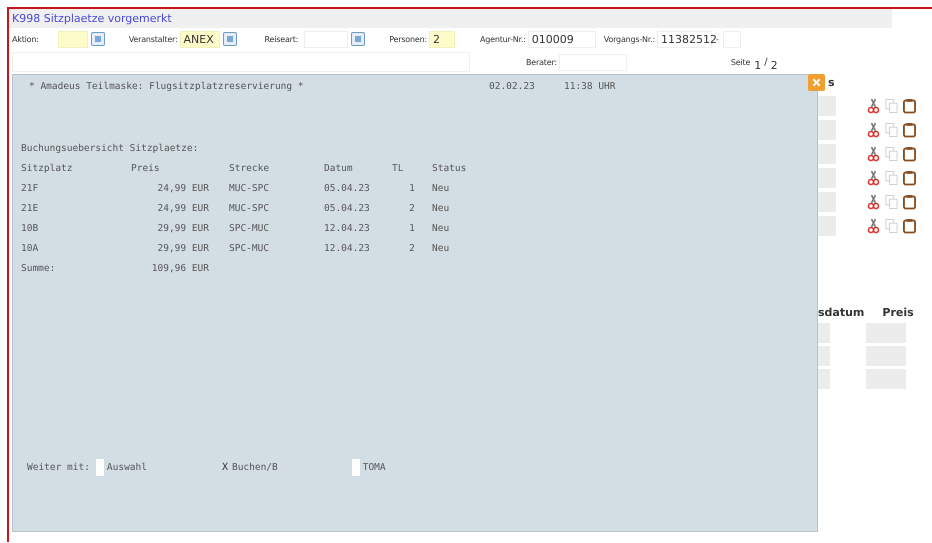 This screenshot has width=932, height=543. I want to click on field-label: Berater:, so click(541, 62).